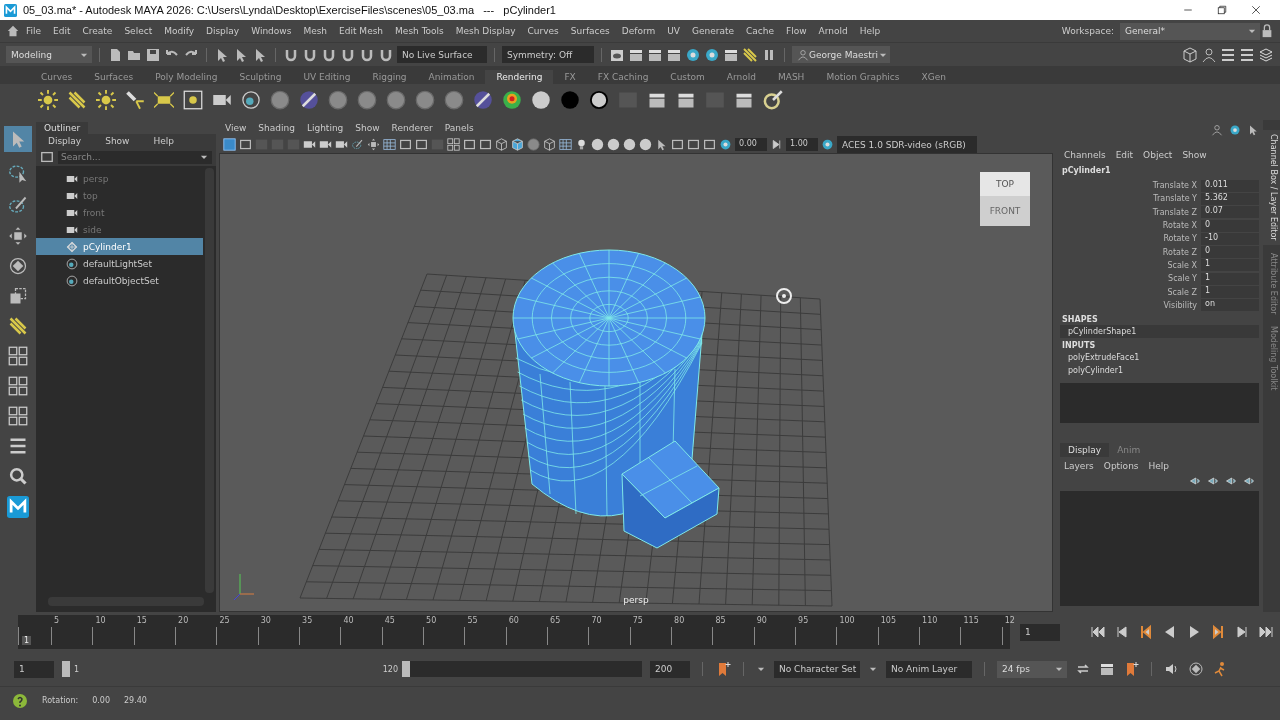  What do you see at coordinates (1098, 632) in the screenshot?
I see `skip-back-icon` at bounding box center [1098, 632].